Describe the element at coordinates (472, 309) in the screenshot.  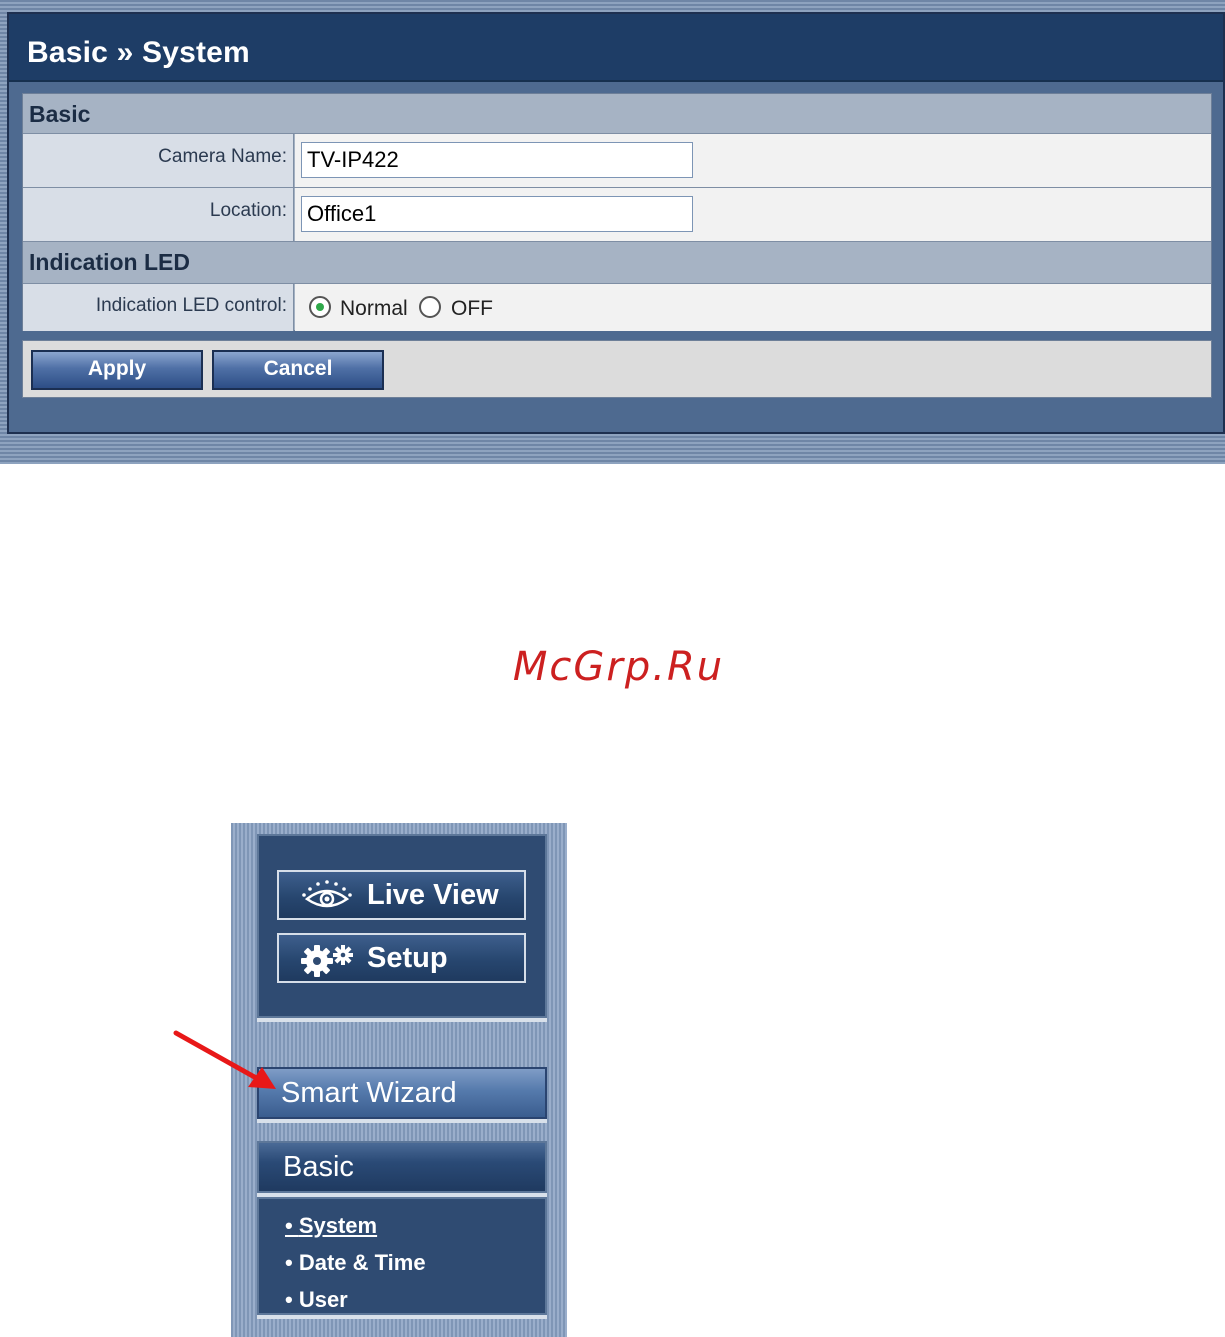
I see `led-off-label: OFF` at that location.